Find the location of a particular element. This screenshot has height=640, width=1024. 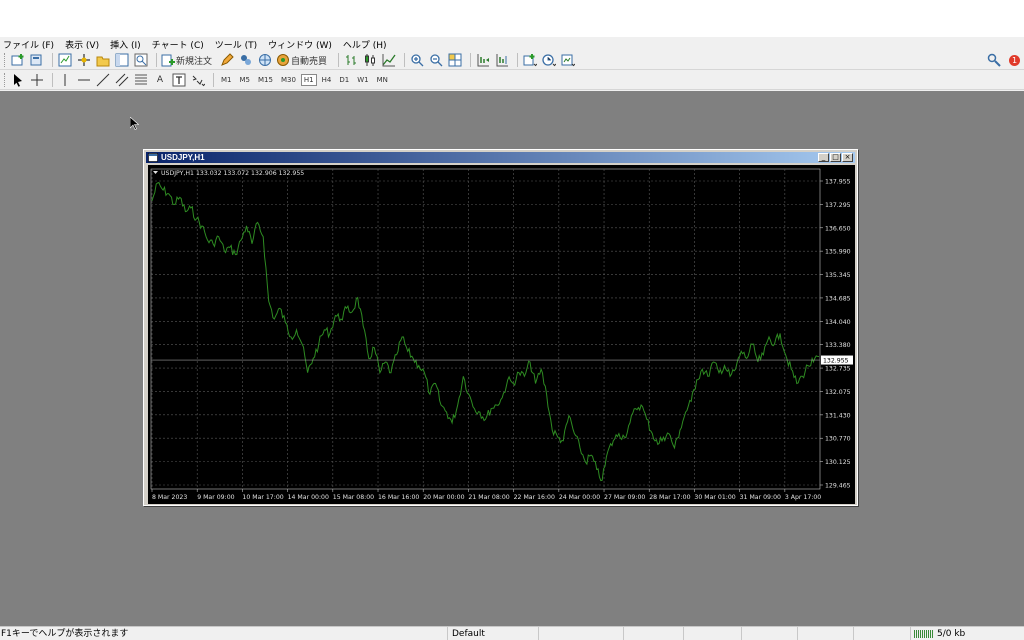

strategy-tester-icon is located at coordinates (141, 60).